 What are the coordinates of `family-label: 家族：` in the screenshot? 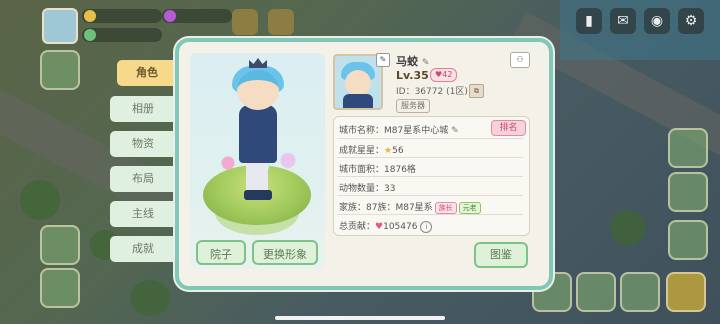 It's located at (353, 208).